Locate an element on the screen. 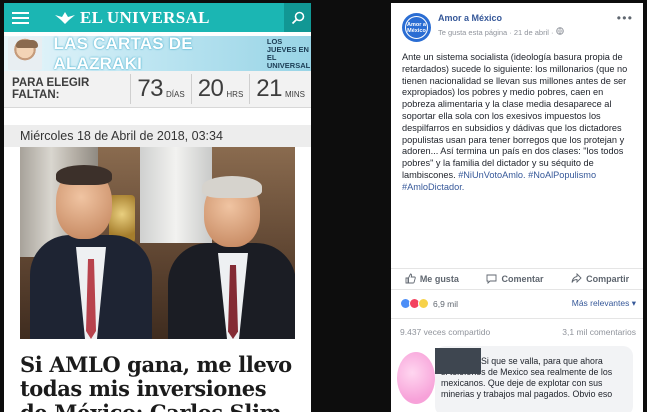 The image size is (647, 412). countdown-label: PARA ELEGIR FALTAN: is located at coordinates (51, 89).